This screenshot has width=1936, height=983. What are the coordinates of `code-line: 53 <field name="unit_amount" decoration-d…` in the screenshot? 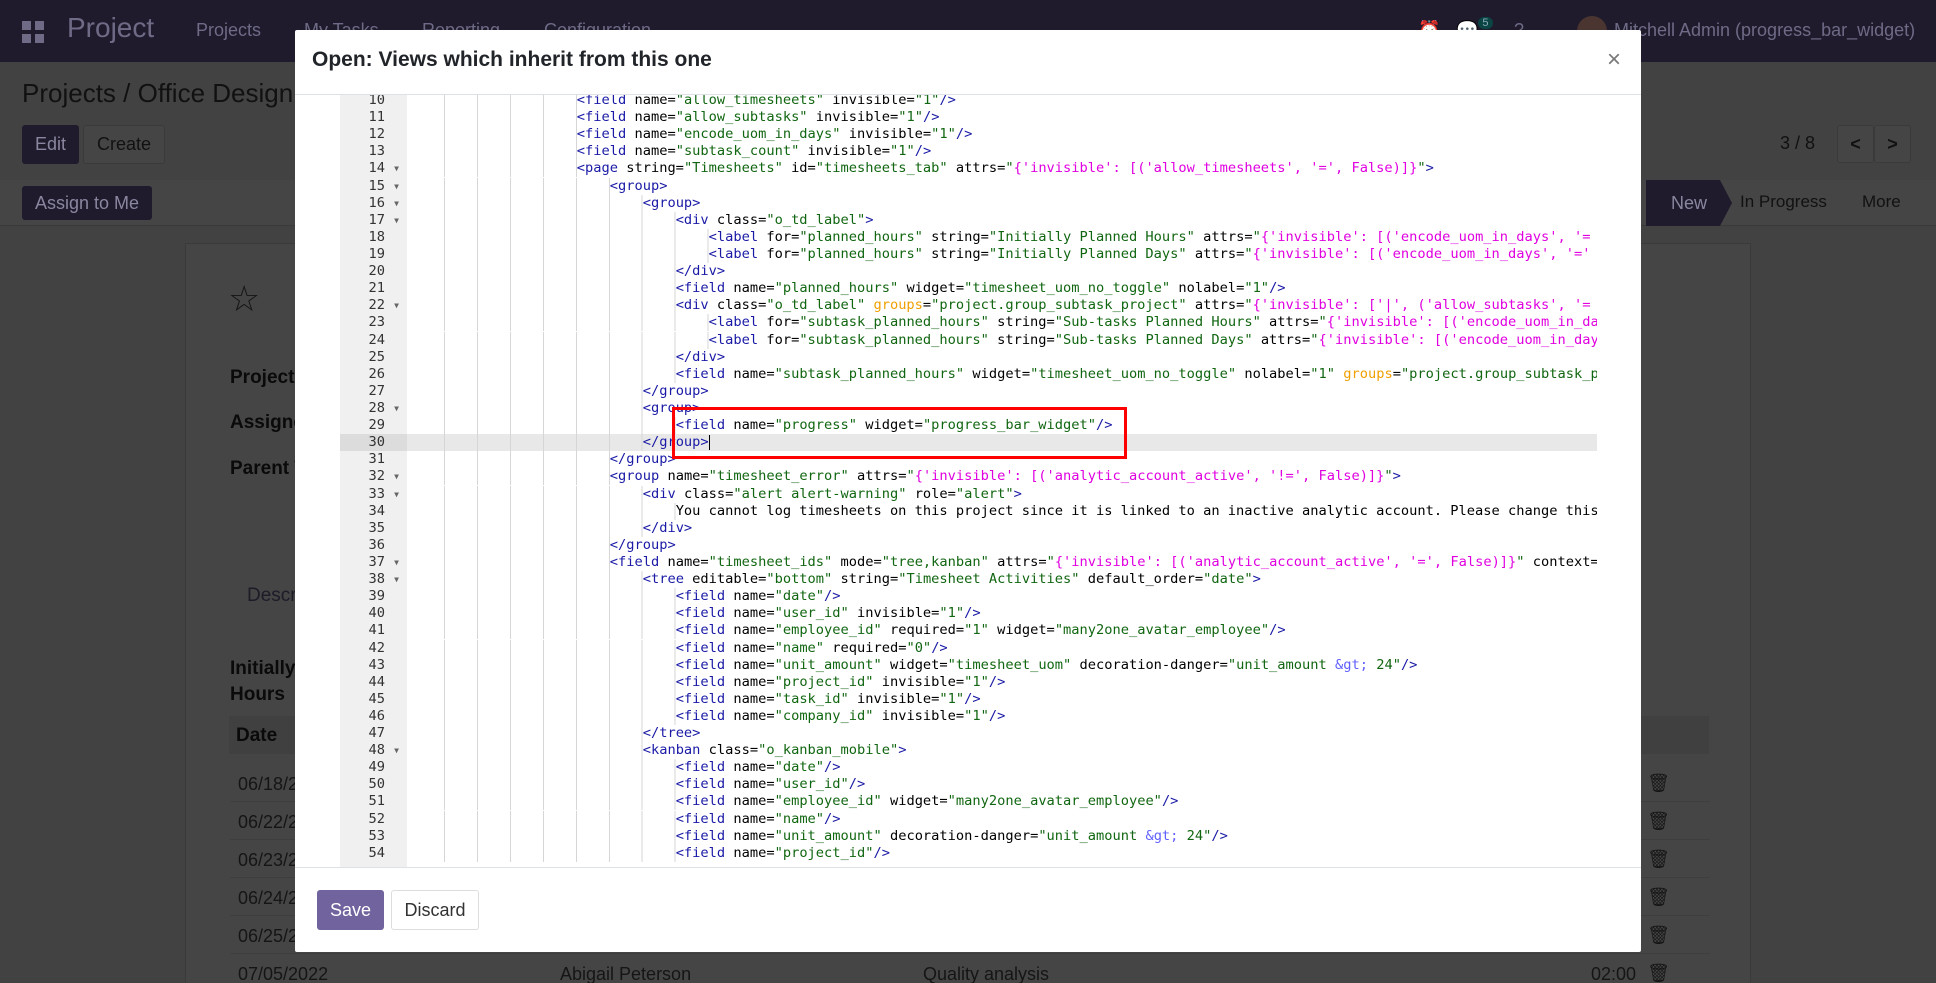 It's located at (968, 836).